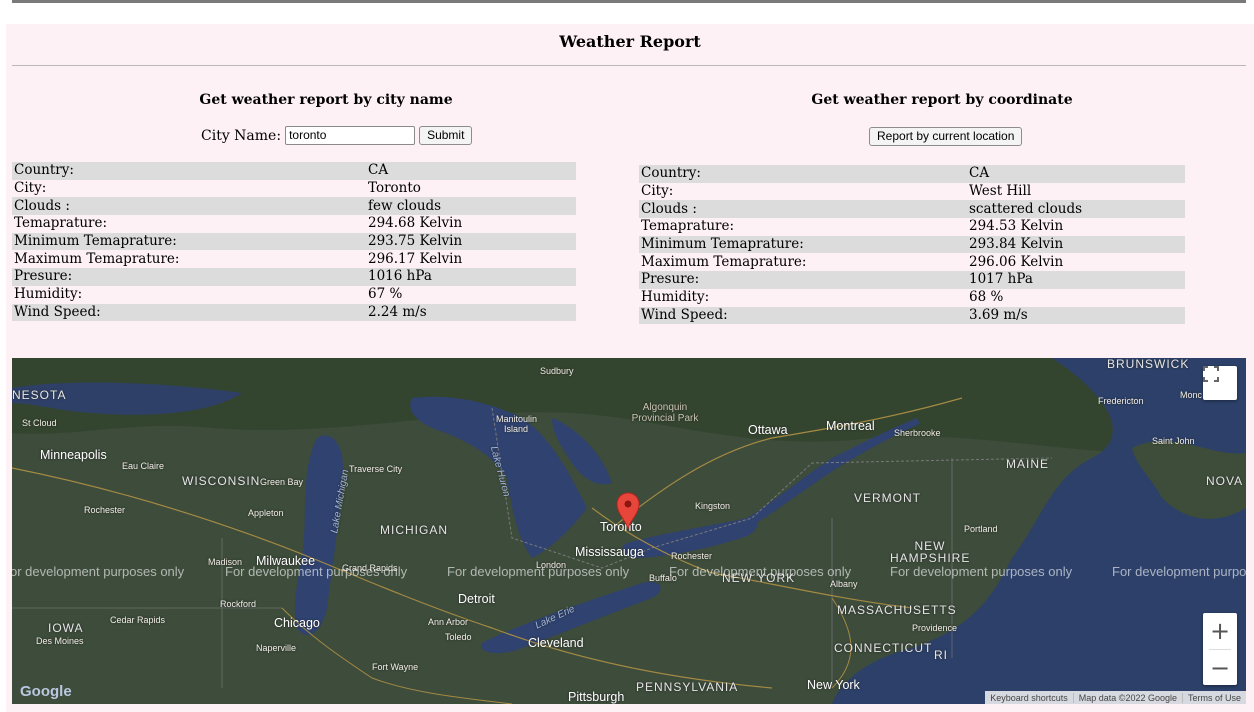  I want to click on city-name-label: City Name:, so click(241, 135).